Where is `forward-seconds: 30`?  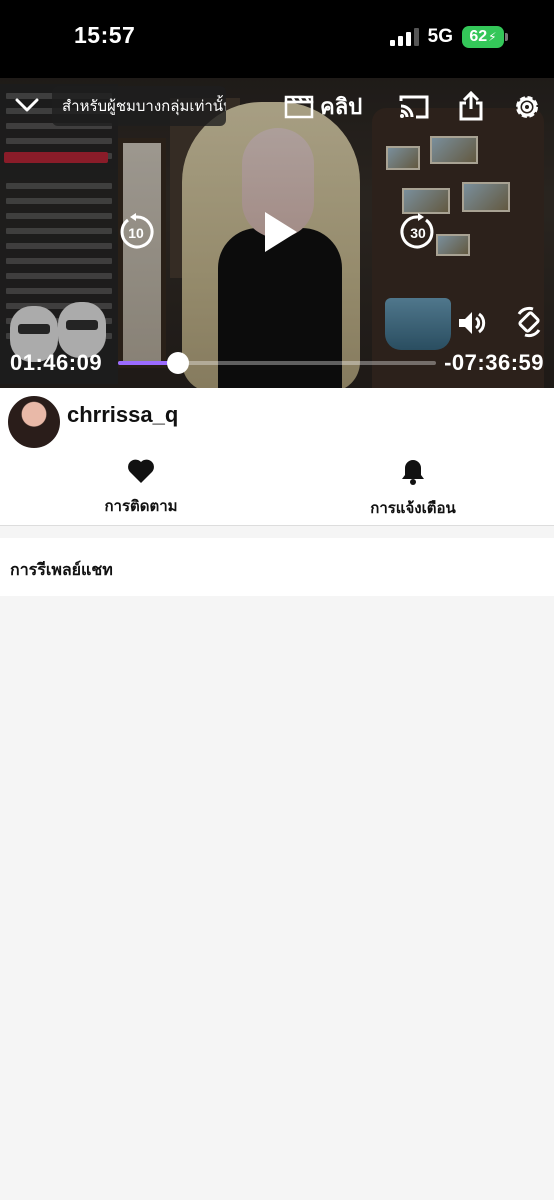
forward-seconds: 30 is located at coordinates (418, 233).